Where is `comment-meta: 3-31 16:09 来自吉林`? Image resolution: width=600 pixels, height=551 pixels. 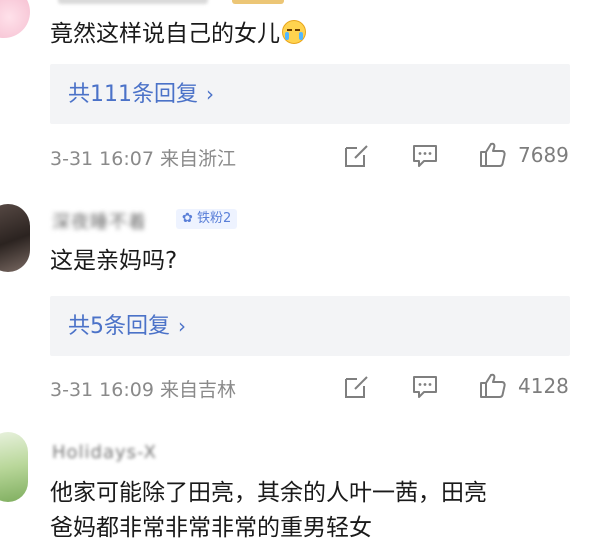
comment-meta: 3-31 16:09 来自吉林 is located at coordinates (143, 390).